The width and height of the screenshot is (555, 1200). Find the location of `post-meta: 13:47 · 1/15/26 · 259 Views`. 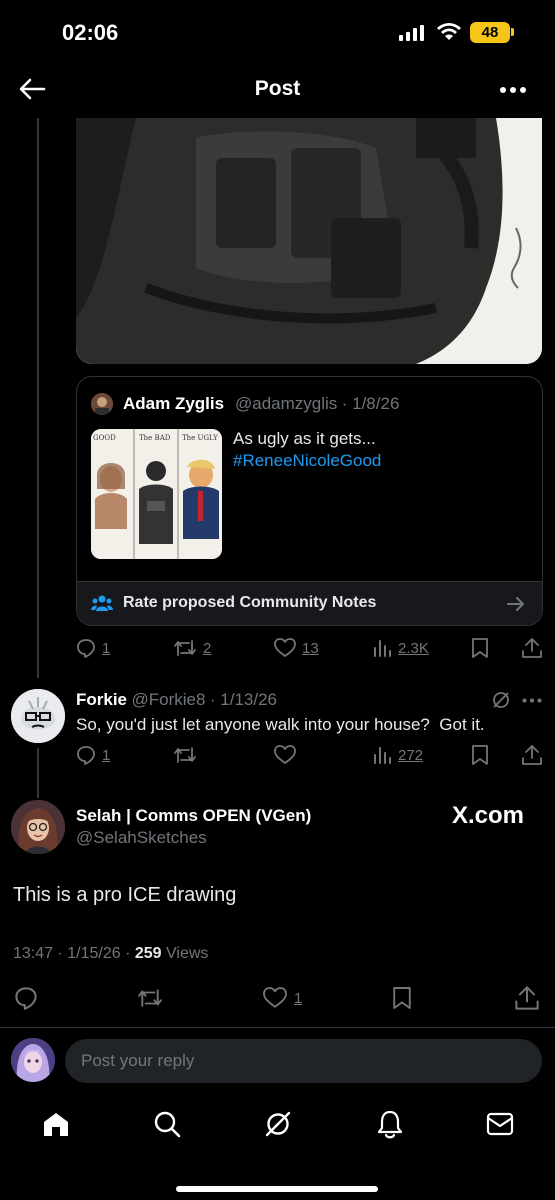

post-meta: 13:47 · 1/15/26 · 259 Views is located at coordinates (110, 954).